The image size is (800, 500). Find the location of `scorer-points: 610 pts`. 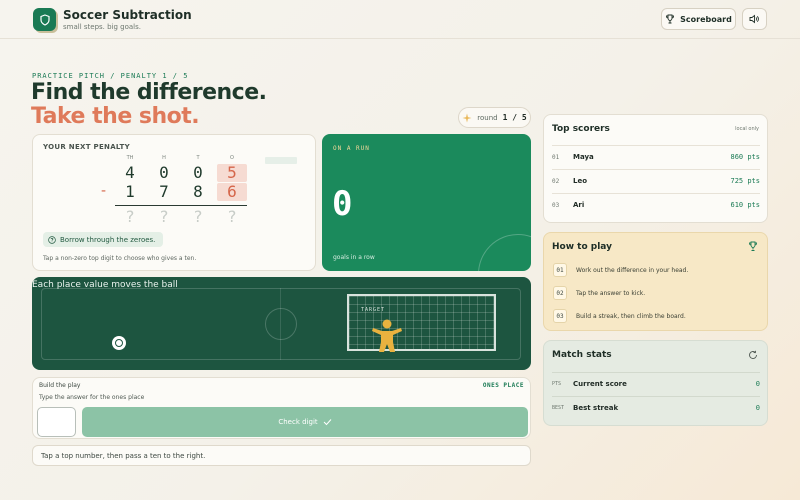

scorer-points: 610 pts is located at coordinates (745, 205).